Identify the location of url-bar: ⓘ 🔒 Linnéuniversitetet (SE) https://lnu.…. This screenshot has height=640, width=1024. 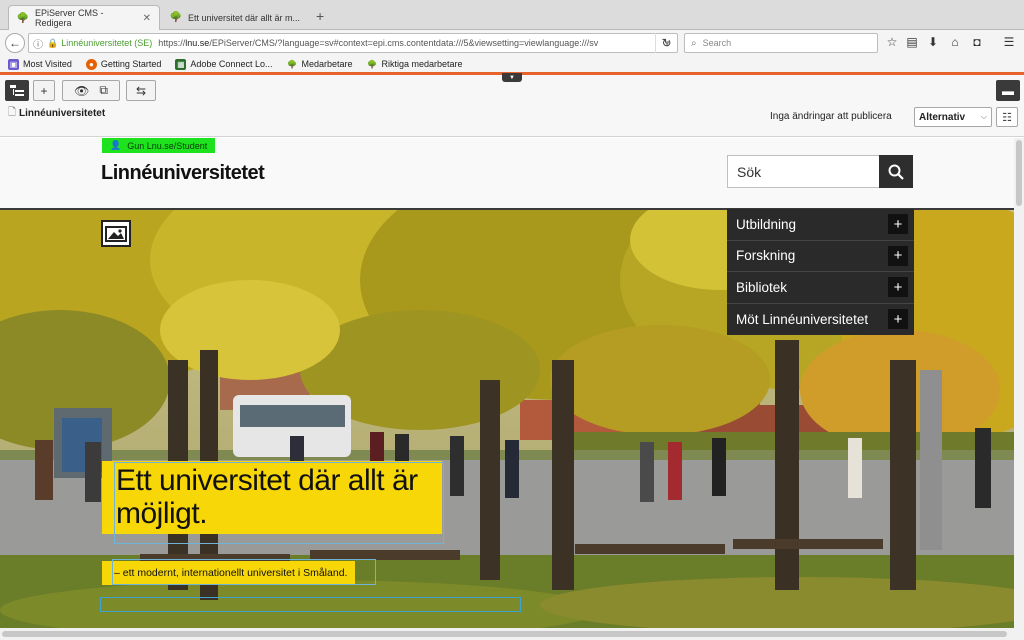
(353, 43).